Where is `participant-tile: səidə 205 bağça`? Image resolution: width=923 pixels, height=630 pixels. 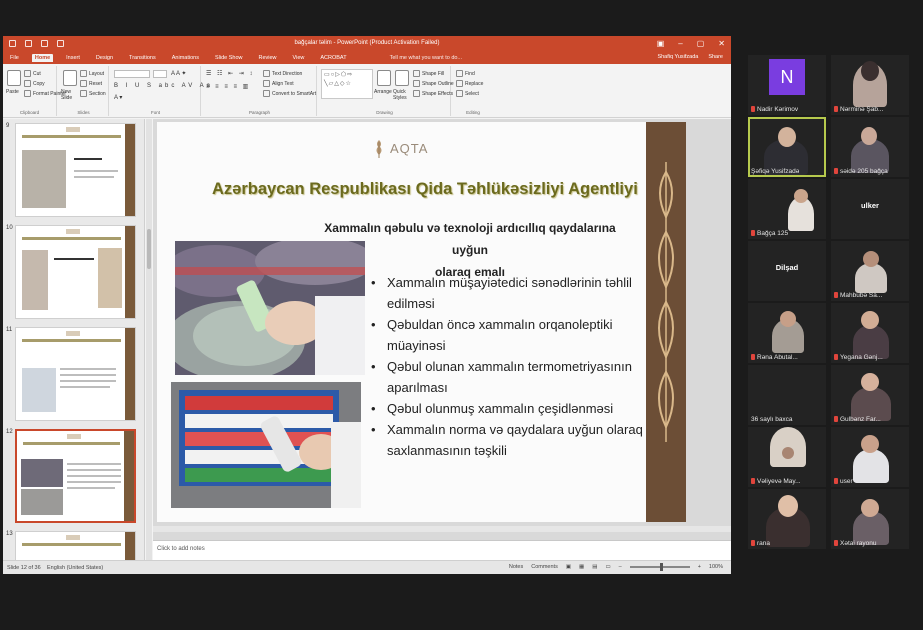 participant-tile: səidə 205 bağça is located at coordinates (870, 147).